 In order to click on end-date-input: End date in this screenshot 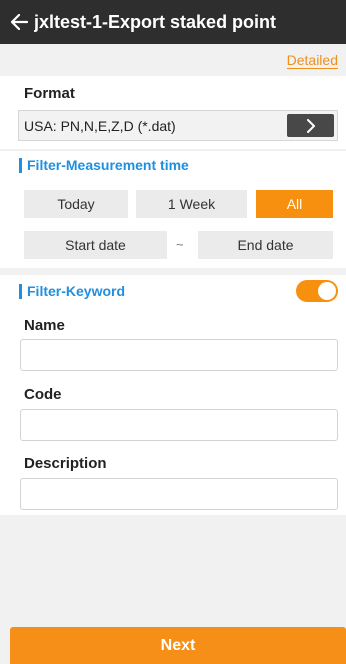, I will do `click(265, 245)`.